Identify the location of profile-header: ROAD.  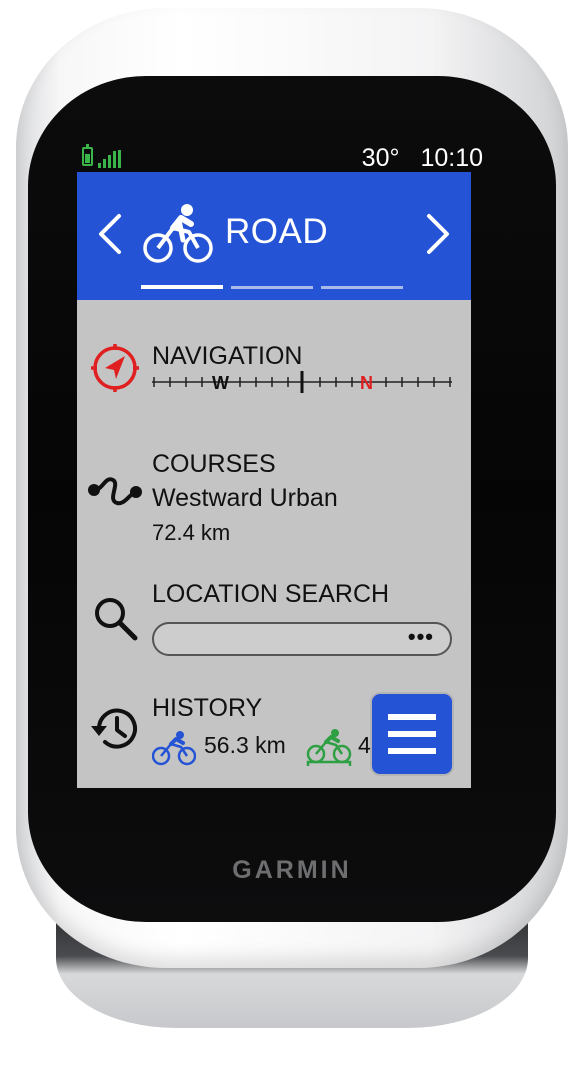
(274, 236).